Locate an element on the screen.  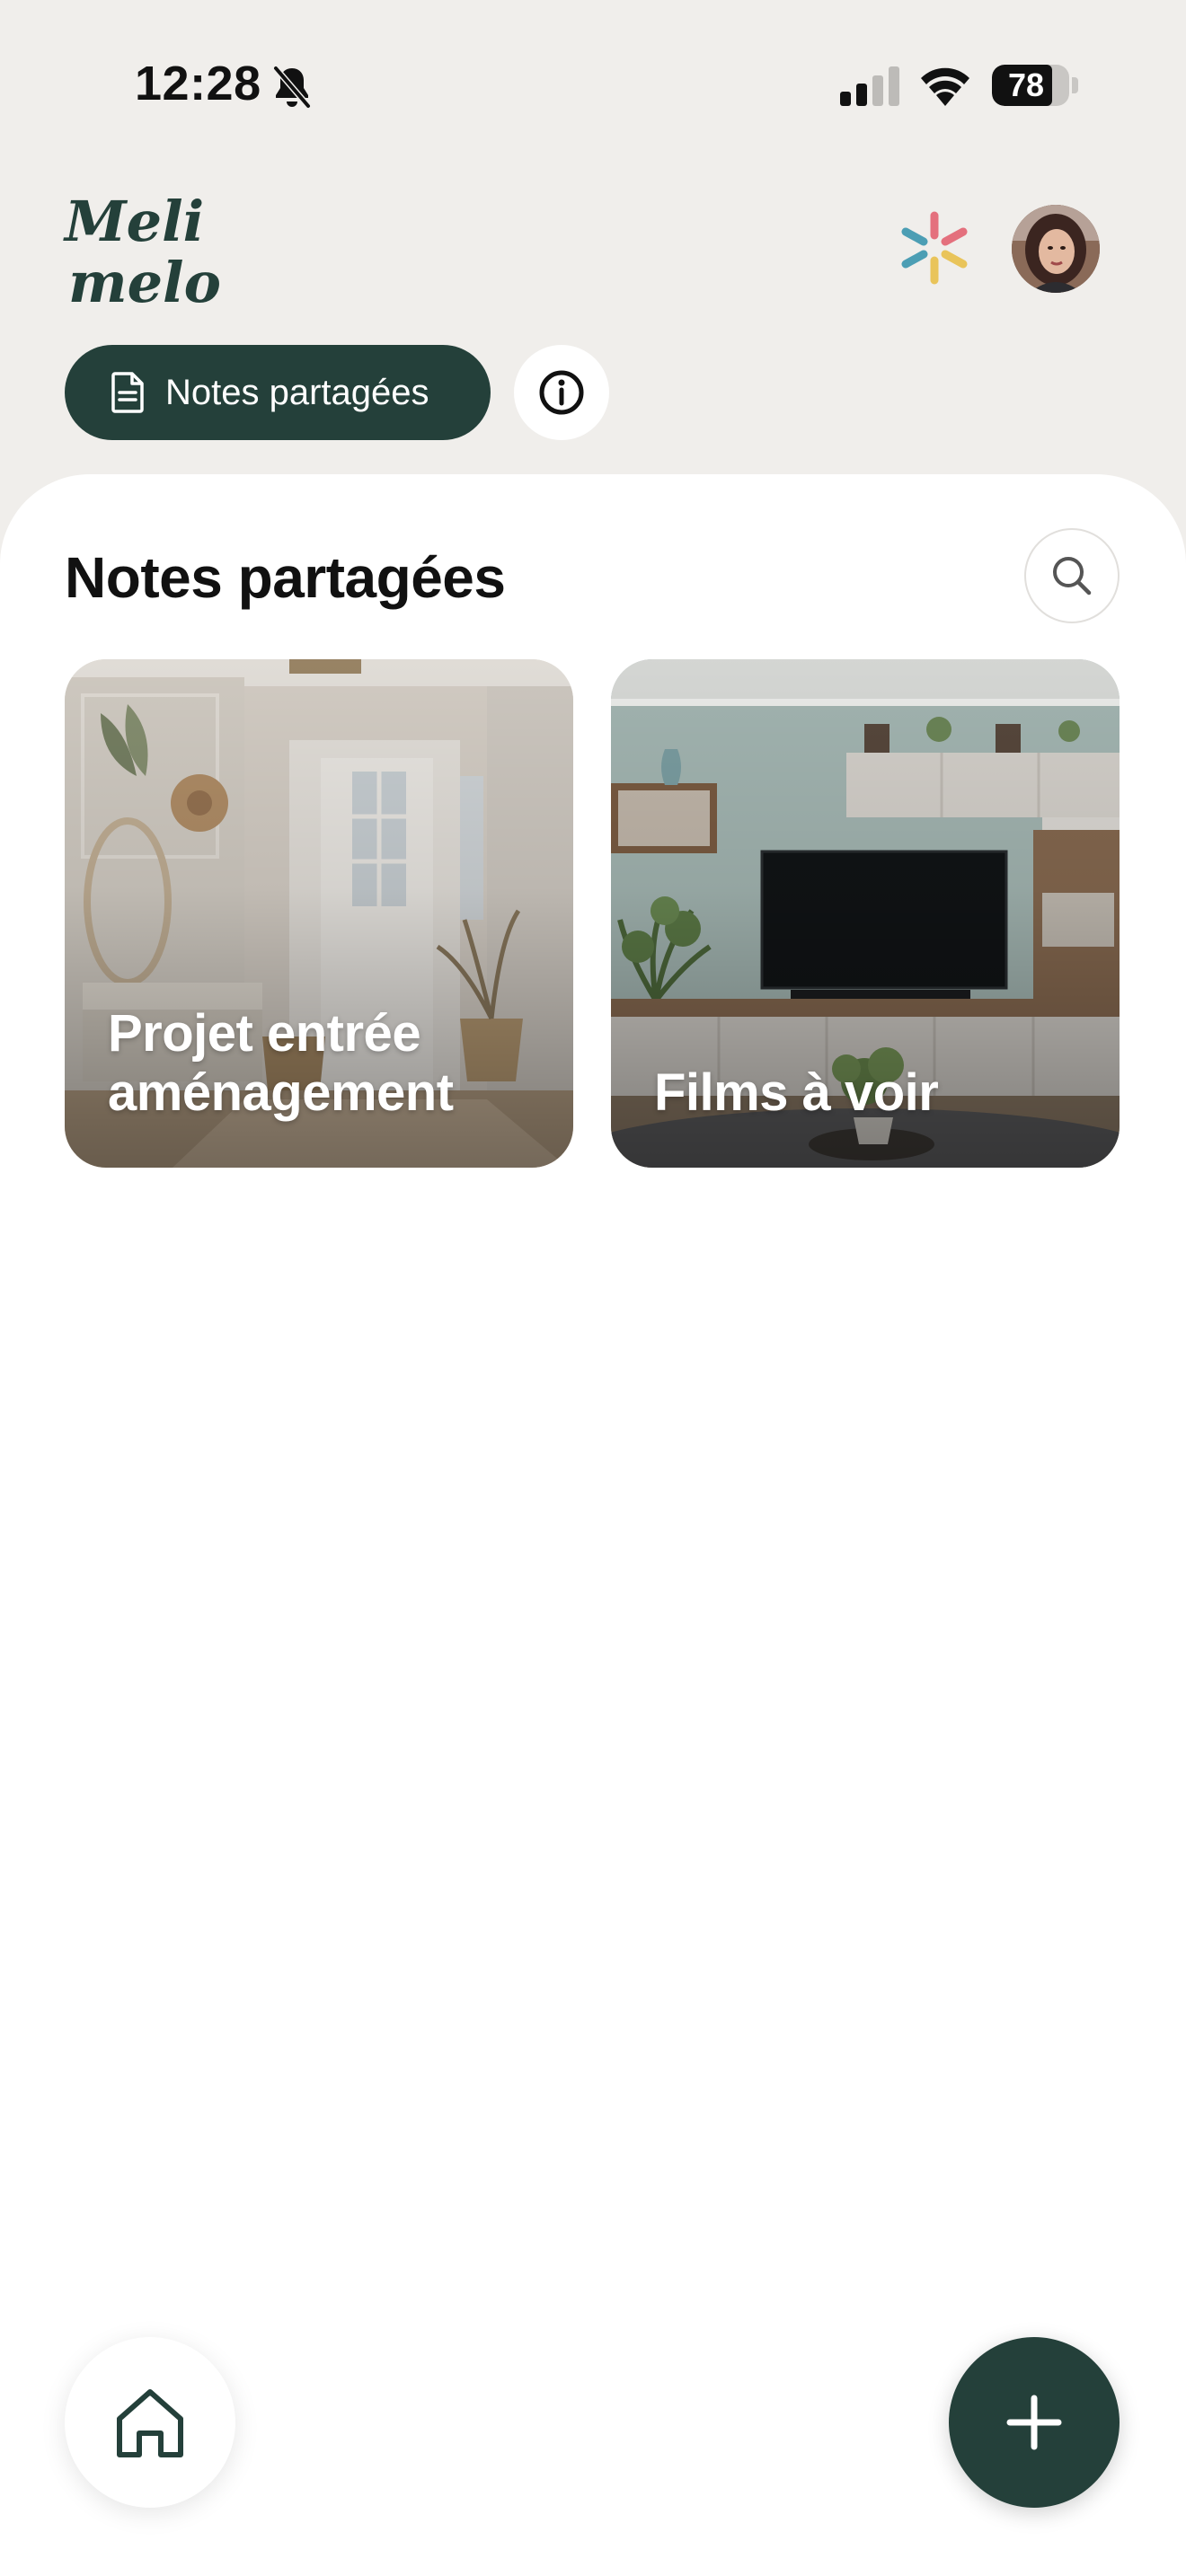
filter-chip-label: Notes partagées is located at coordinates (297, 392).